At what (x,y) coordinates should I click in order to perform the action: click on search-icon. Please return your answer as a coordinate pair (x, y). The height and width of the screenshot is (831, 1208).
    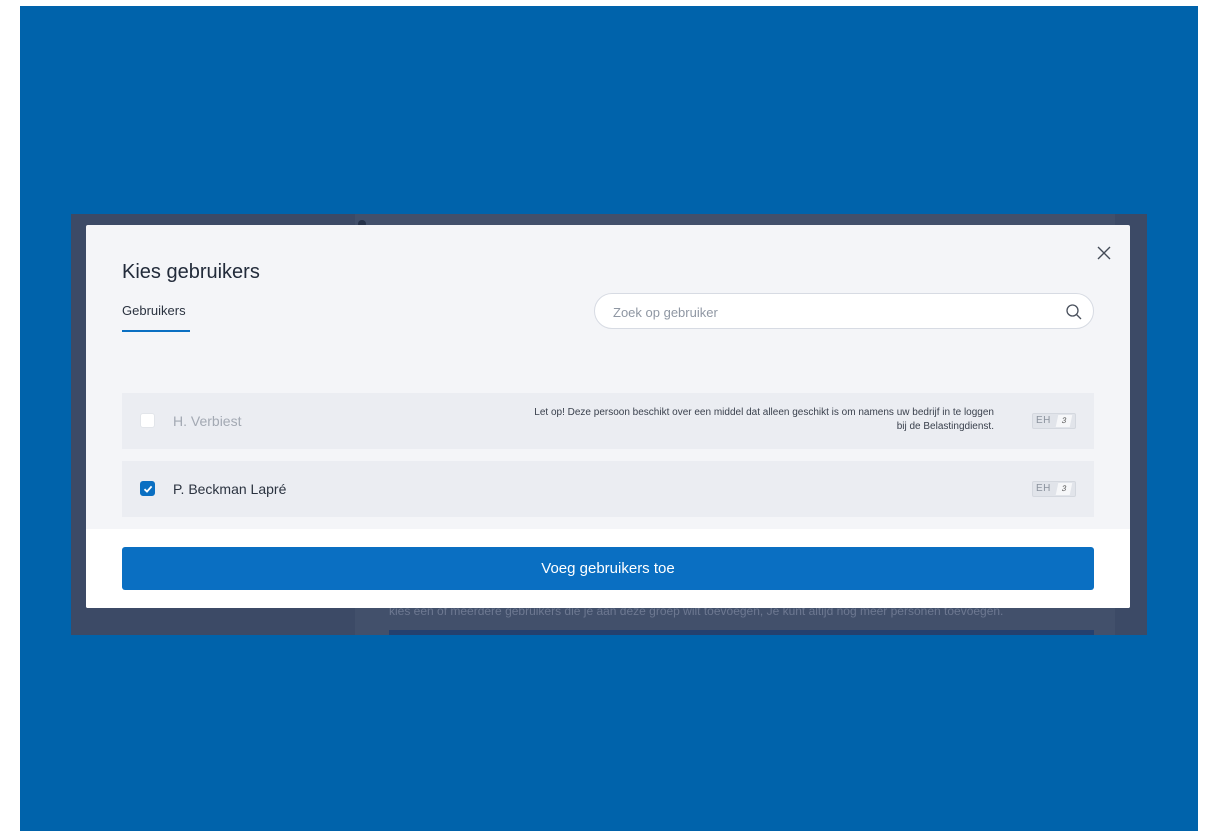
    Looking at the image, I should click on (1074, 312).